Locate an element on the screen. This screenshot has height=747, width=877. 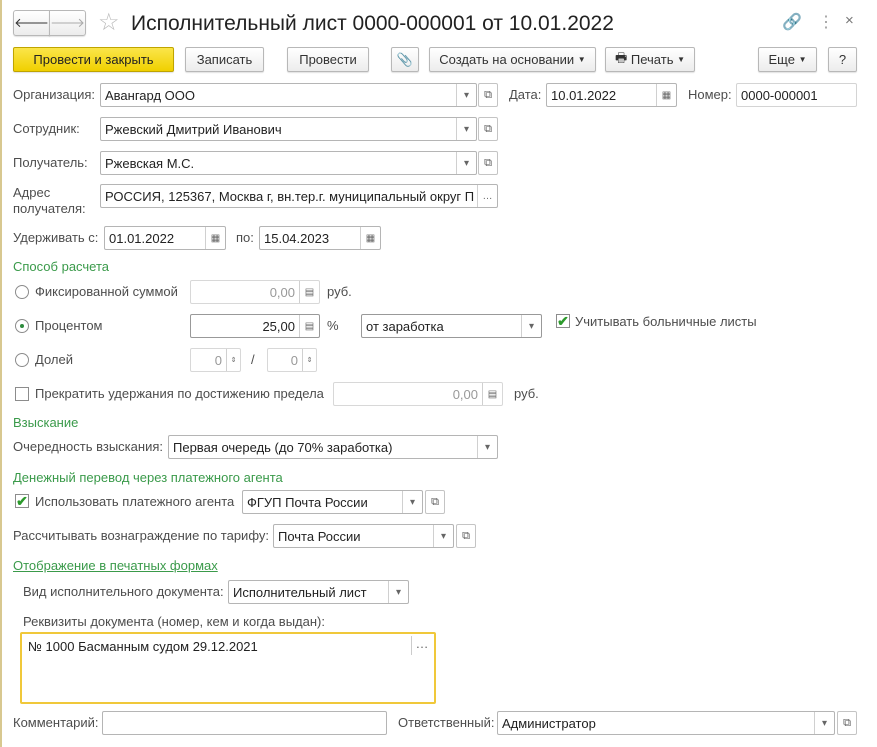
number-label: Номер: is located at coordinates (710, 94).